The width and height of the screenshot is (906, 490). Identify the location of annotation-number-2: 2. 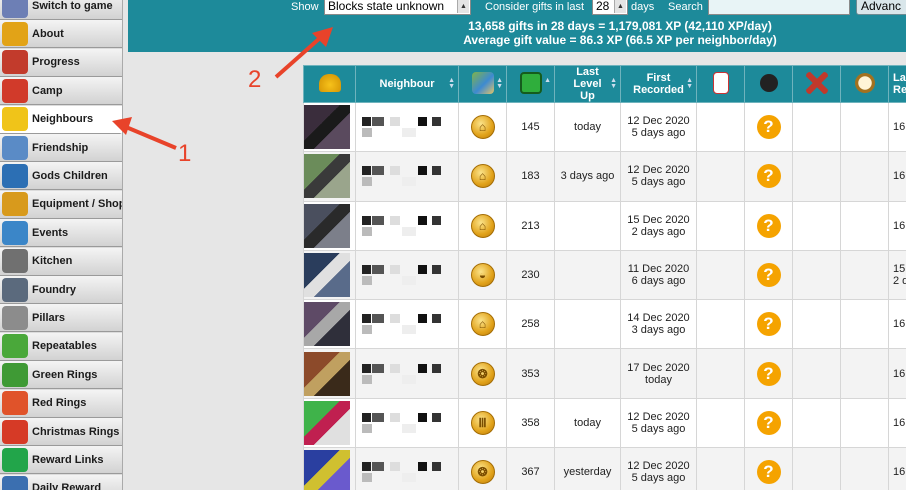
(255, 79).